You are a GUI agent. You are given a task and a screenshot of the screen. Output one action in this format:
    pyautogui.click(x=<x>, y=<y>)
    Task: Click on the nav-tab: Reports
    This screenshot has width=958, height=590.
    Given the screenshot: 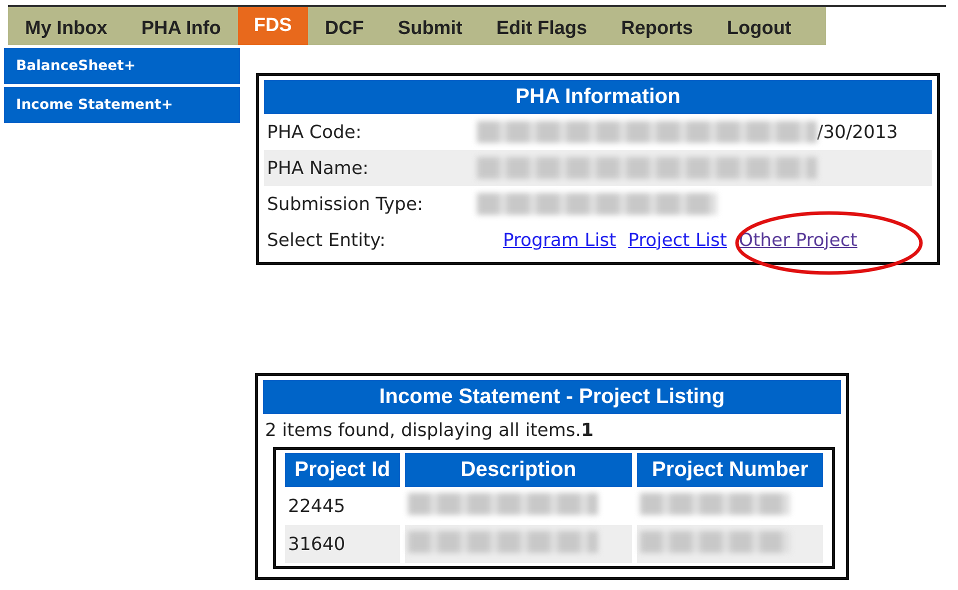 What is the action you would take?
    pyautogui.click(x=657, y=29)
    